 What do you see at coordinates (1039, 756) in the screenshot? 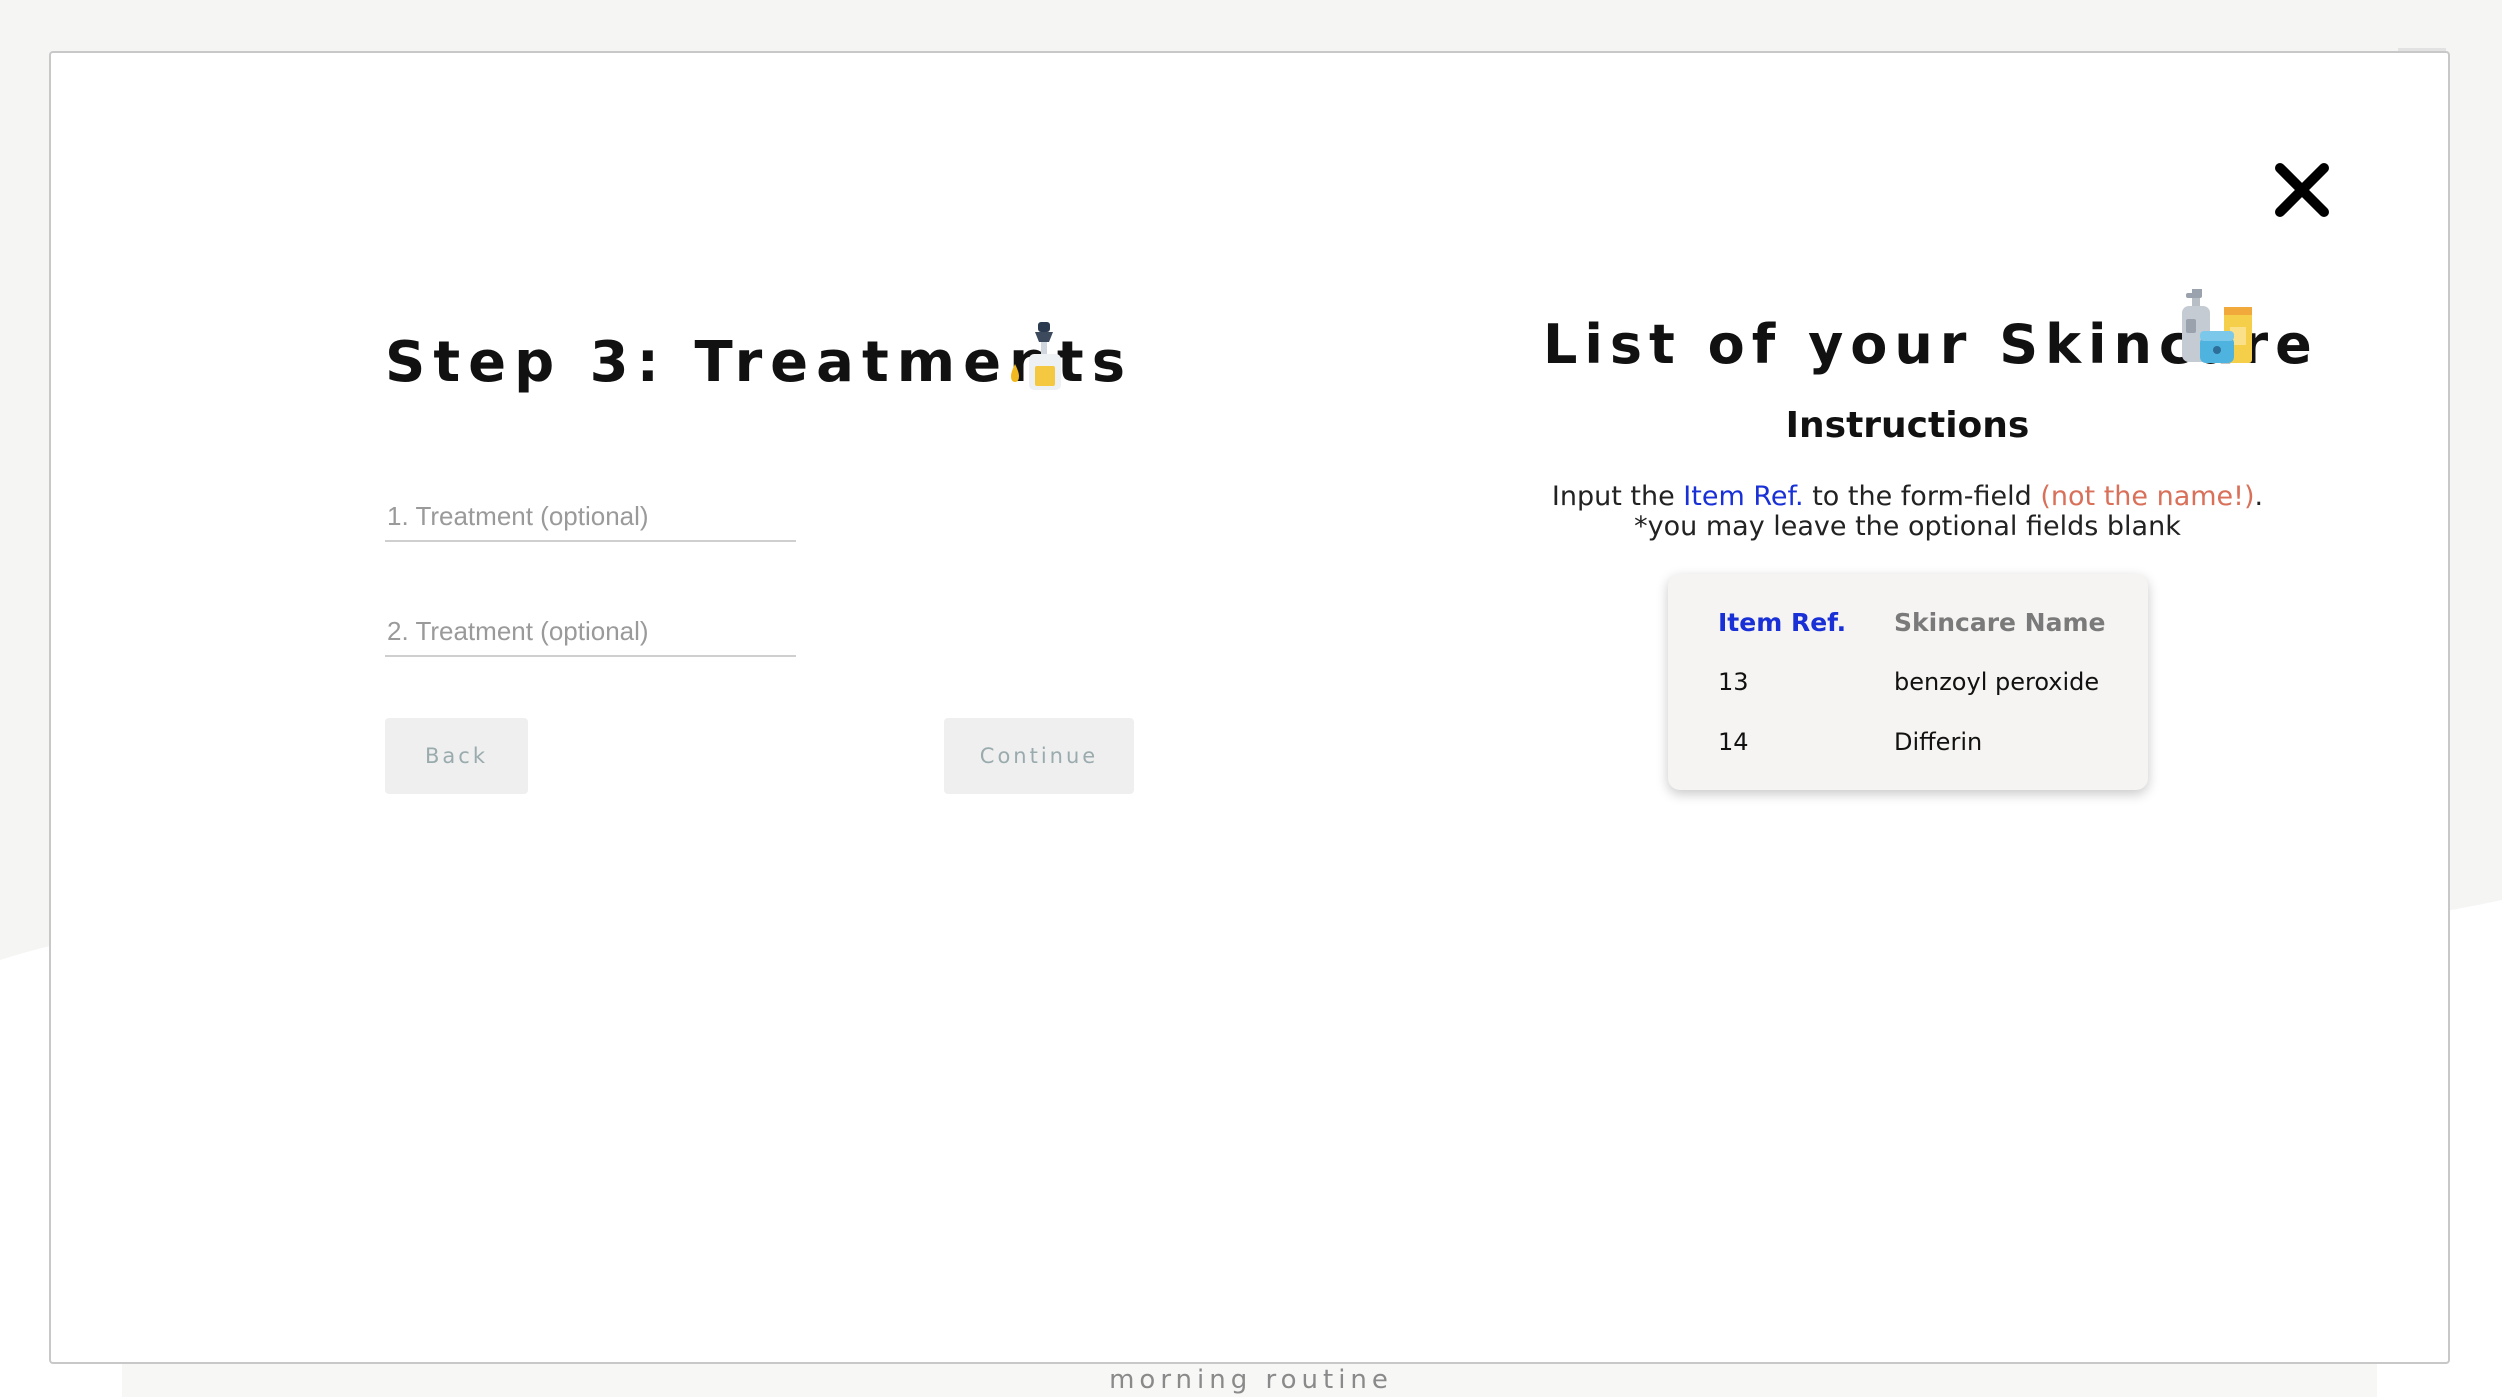
I see `continue-button: Continue` at bounding box center [1039, 756].